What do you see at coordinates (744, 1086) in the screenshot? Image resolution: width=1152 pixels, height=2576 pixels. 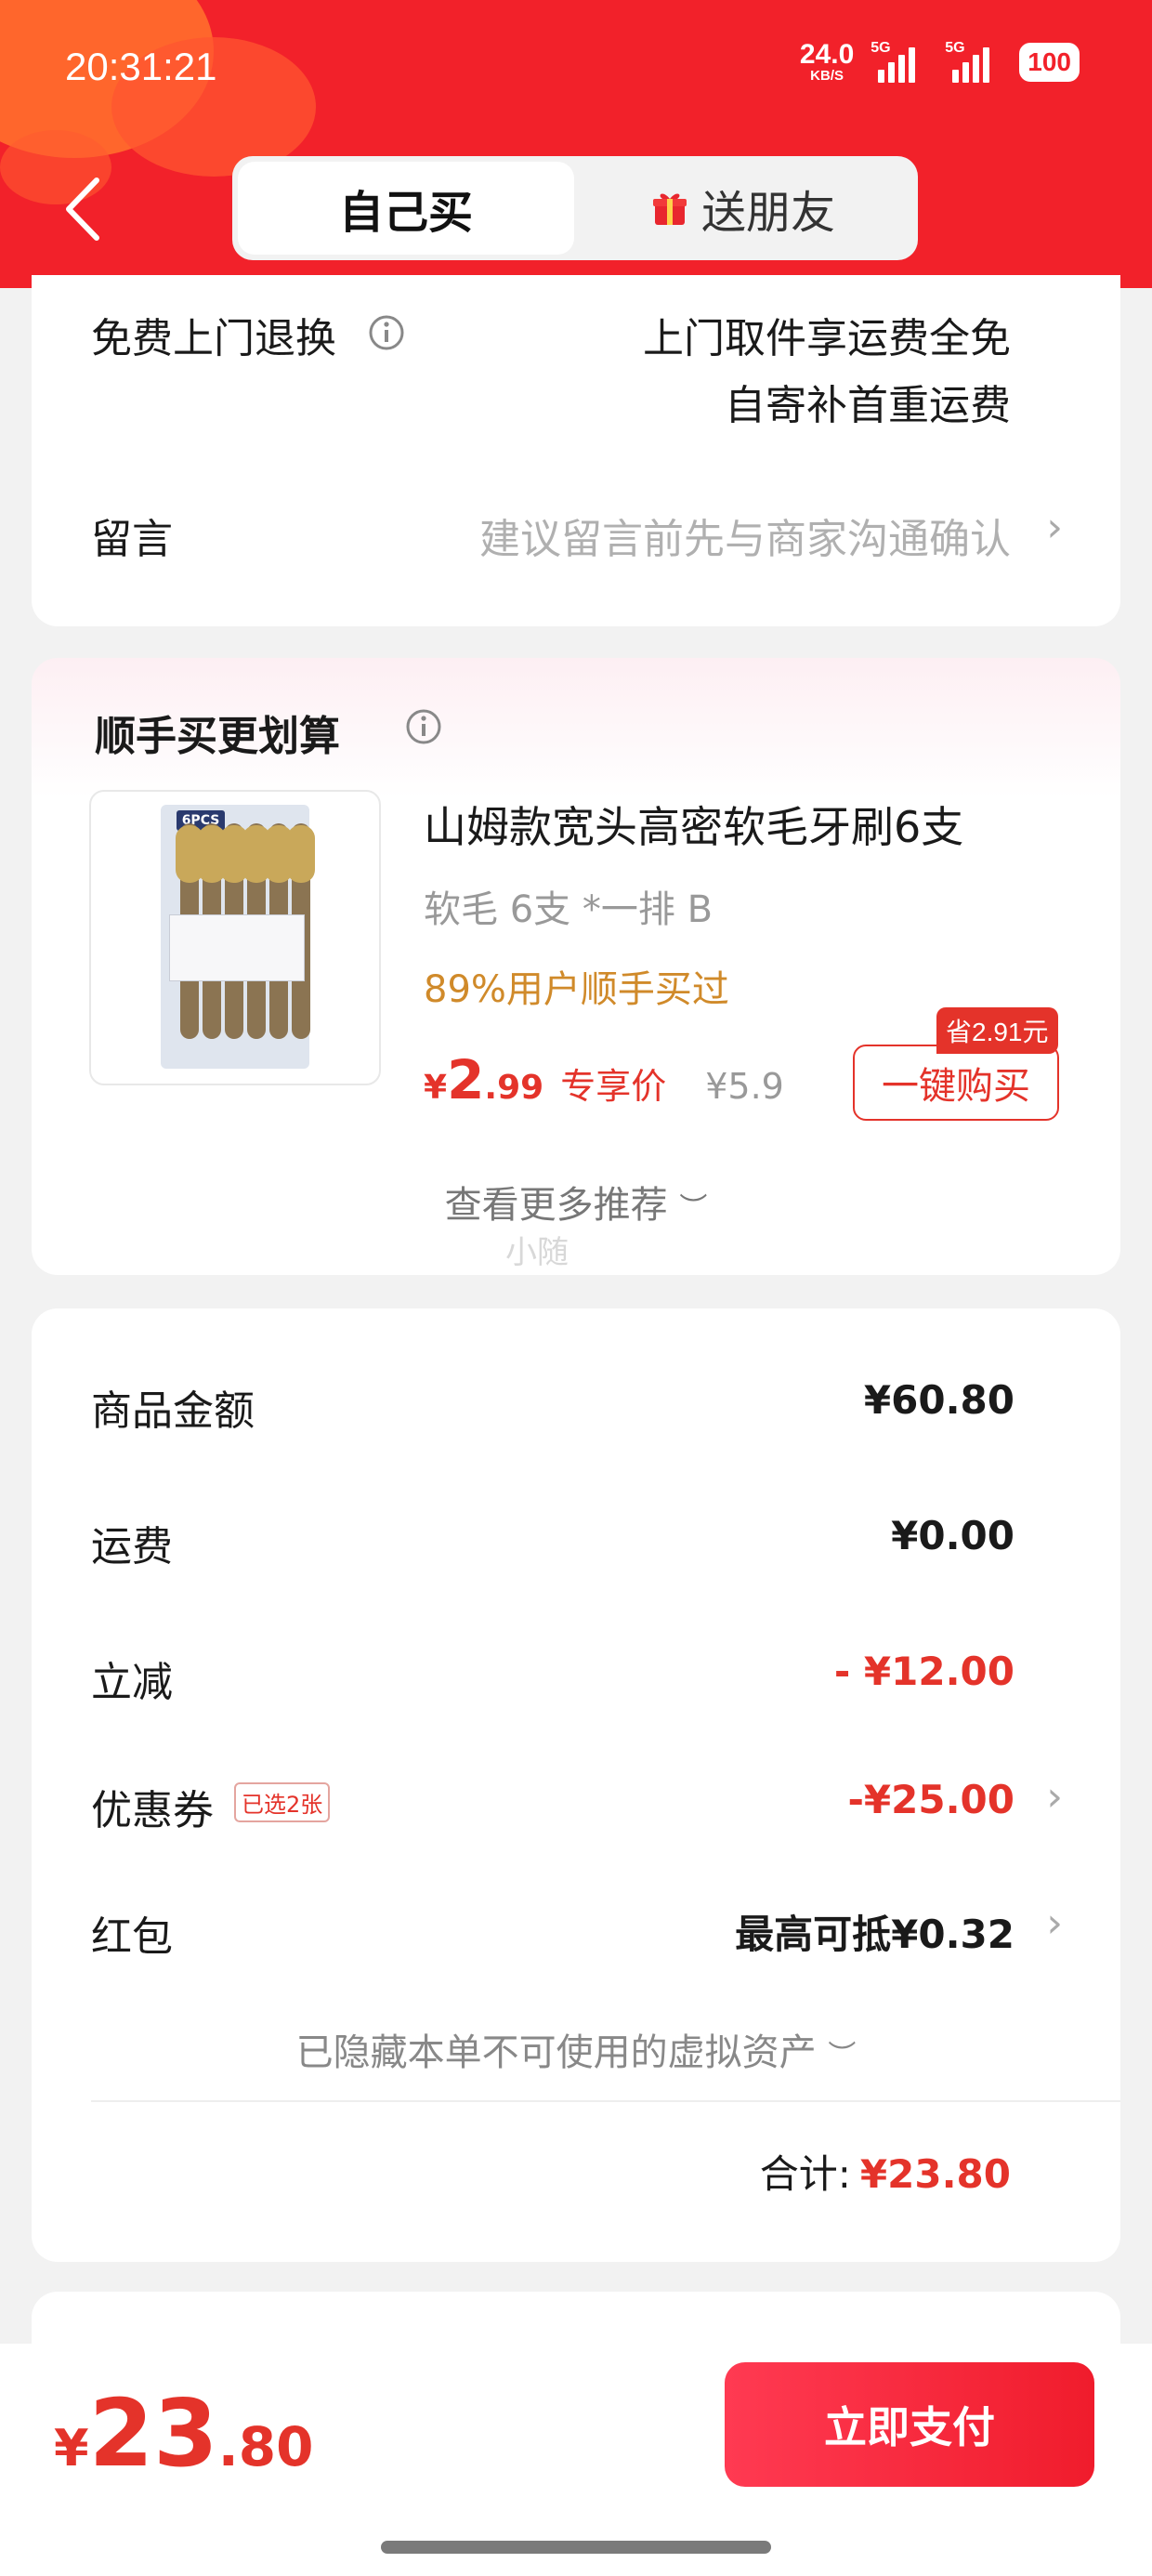 I see `original-price: ¥5.9` at bounding box center [744, 1086].